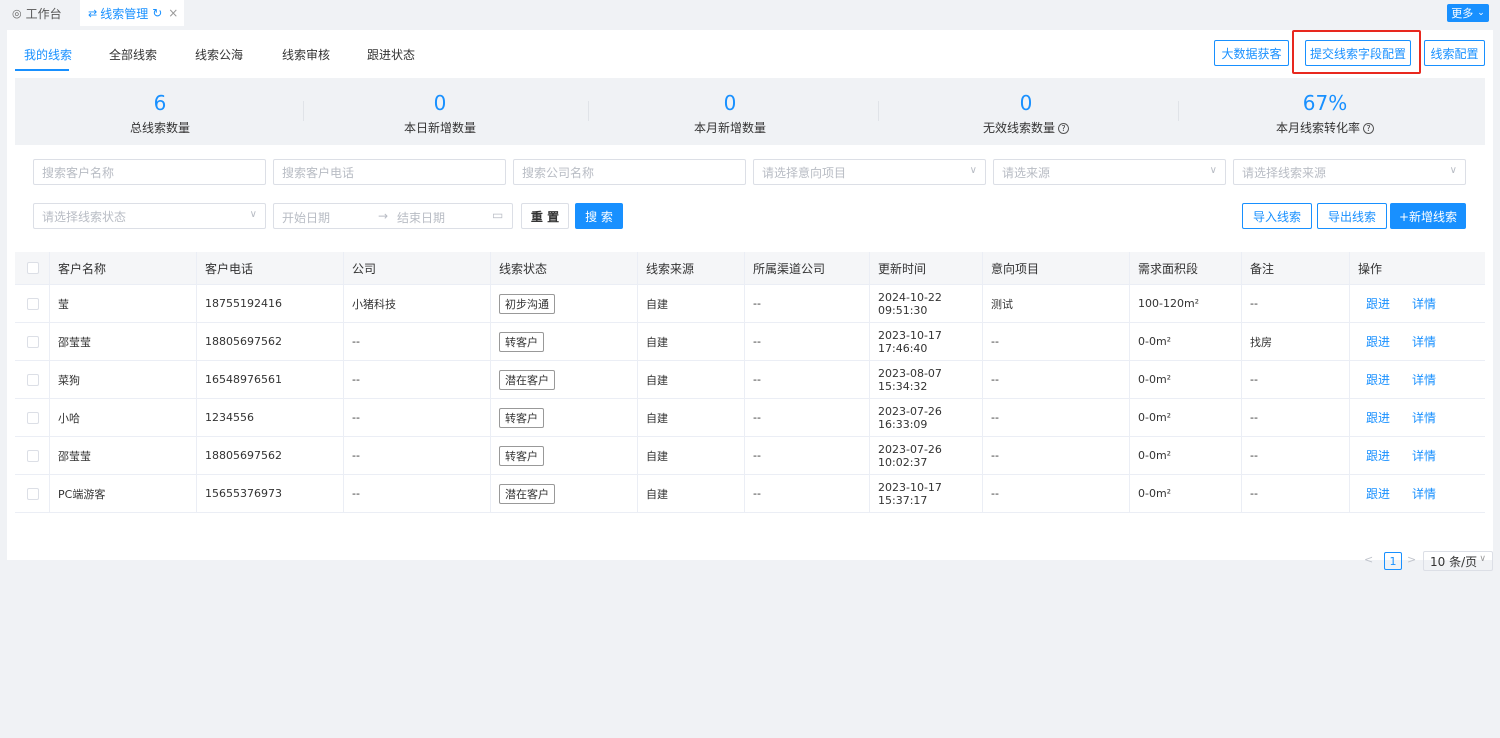  Describe the element at coordinates (149, 216) in the screenshot. I see `lead-status-select: 请选择线索状态 ∨` at that location.